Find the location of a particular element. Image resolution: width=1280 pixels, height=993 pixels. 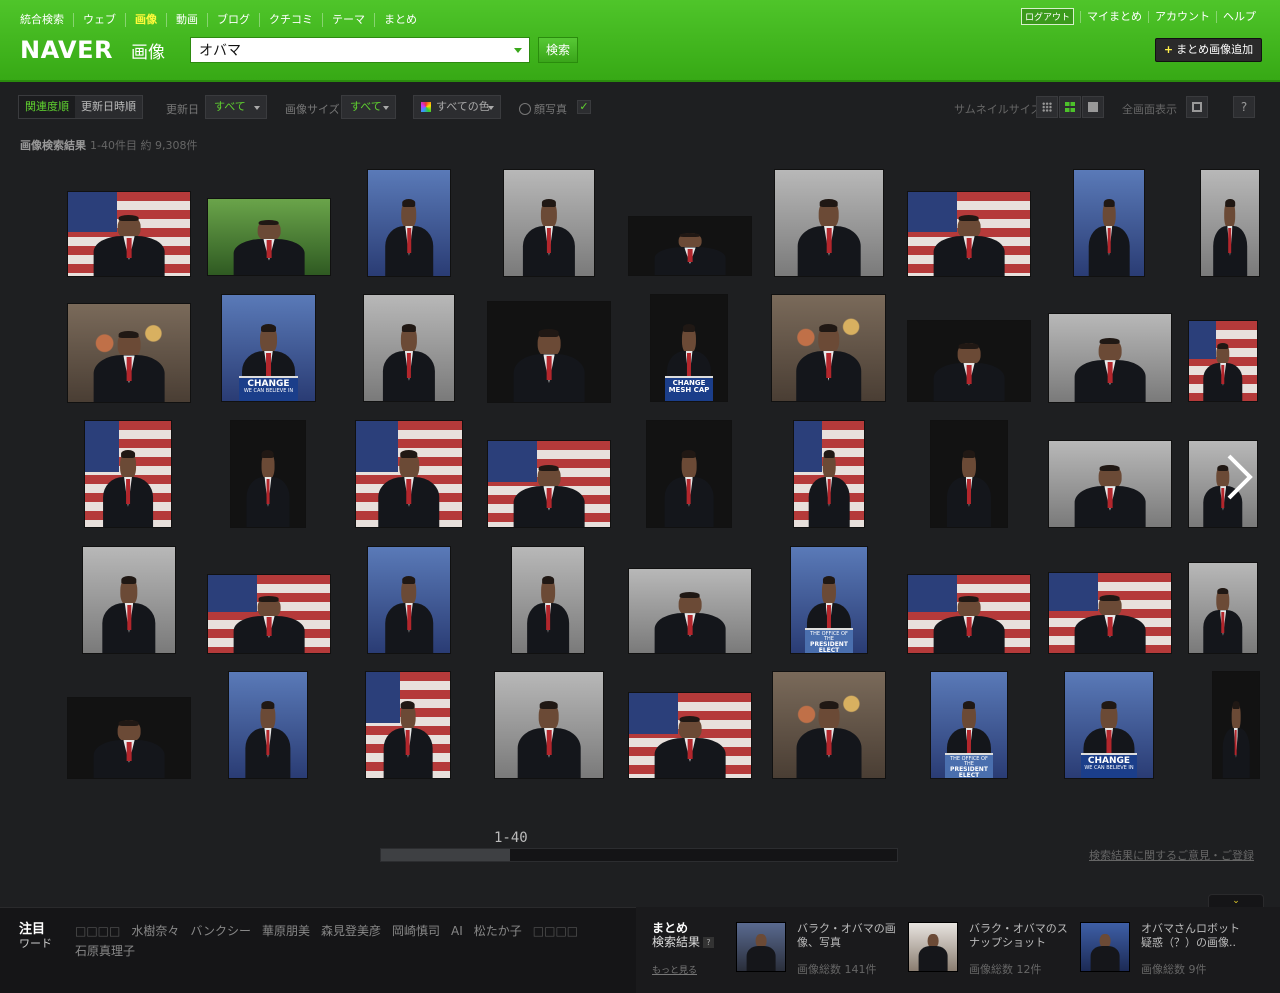

autocomplete-toggle-icon is located at coordinates (518, 50).